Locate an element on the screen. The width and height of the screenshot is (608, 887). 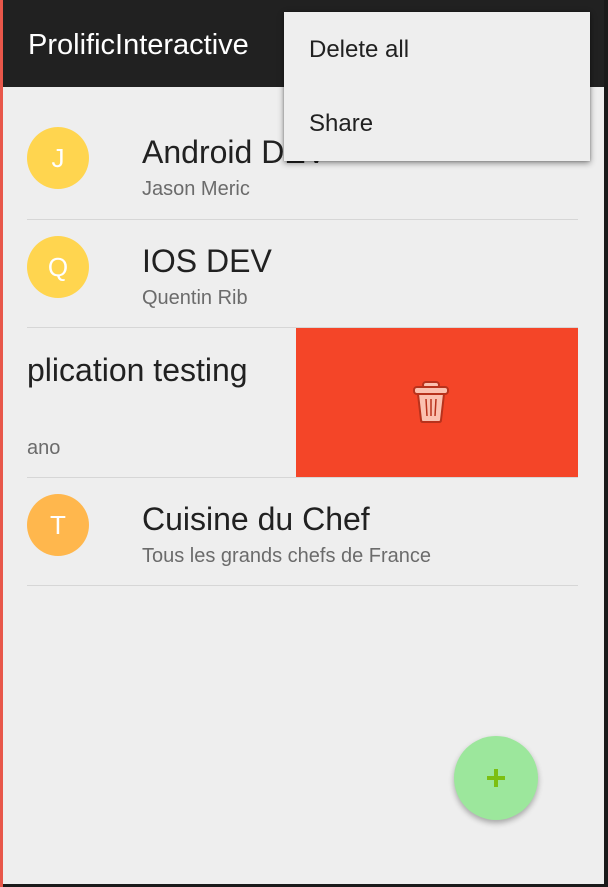
divider is located at coordinates (302, 585).